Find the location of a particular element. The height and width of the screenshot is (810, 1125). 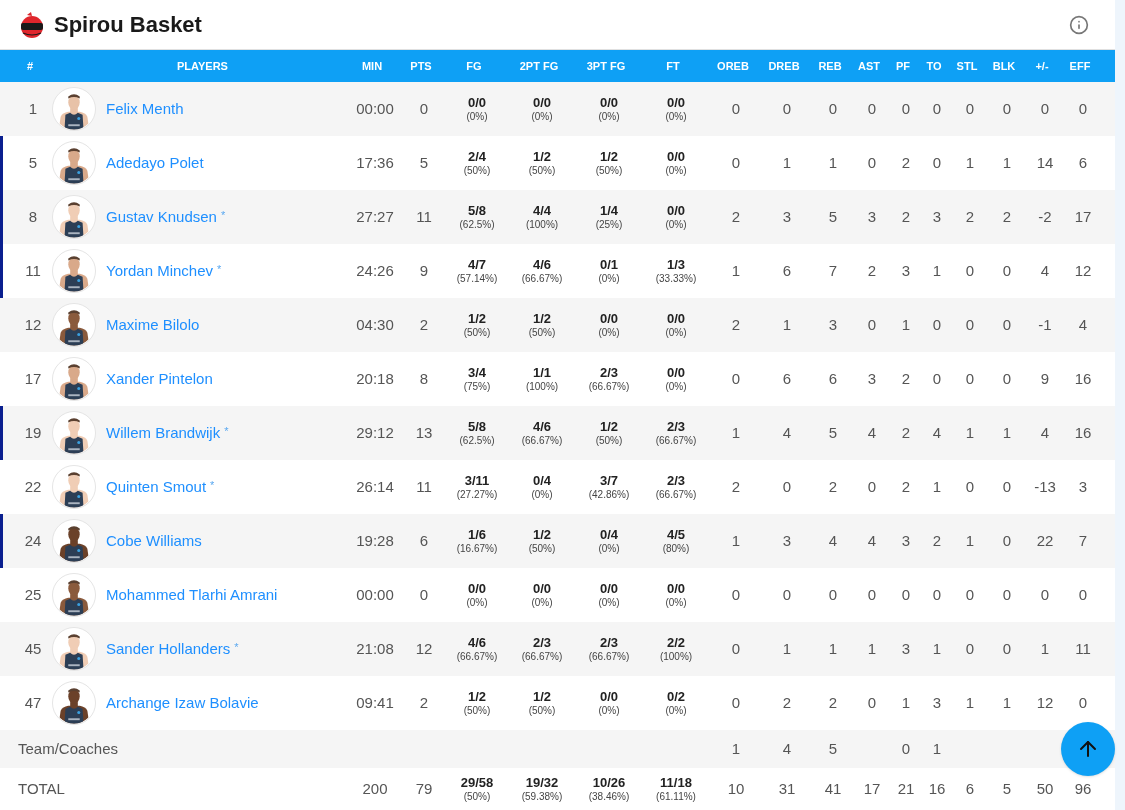

stat-value: 5 is located at coordinates (833, 748).